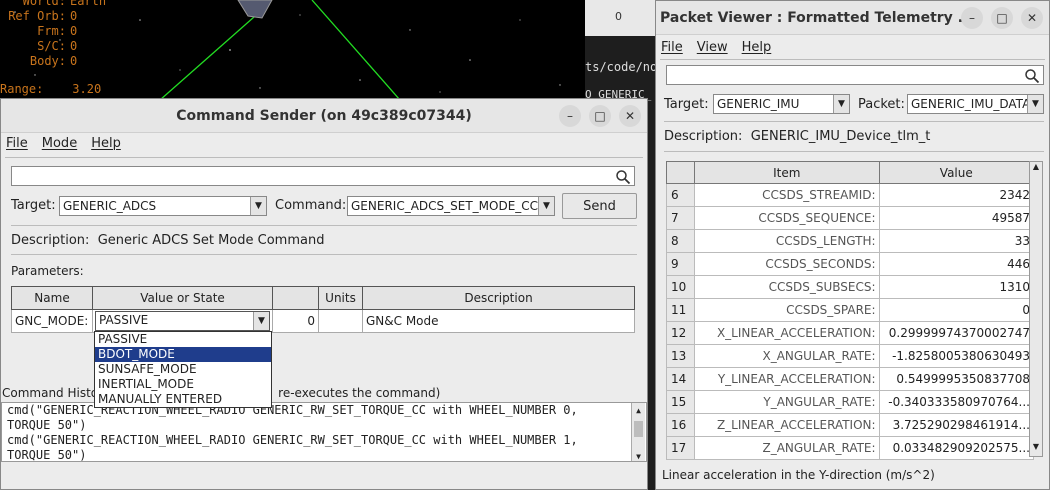 This screenshot has width=1050, height=490. What do you see at coordinates (323, 176) in the screenshot?
I see `command-search-input` at bounding box center [323, 176].